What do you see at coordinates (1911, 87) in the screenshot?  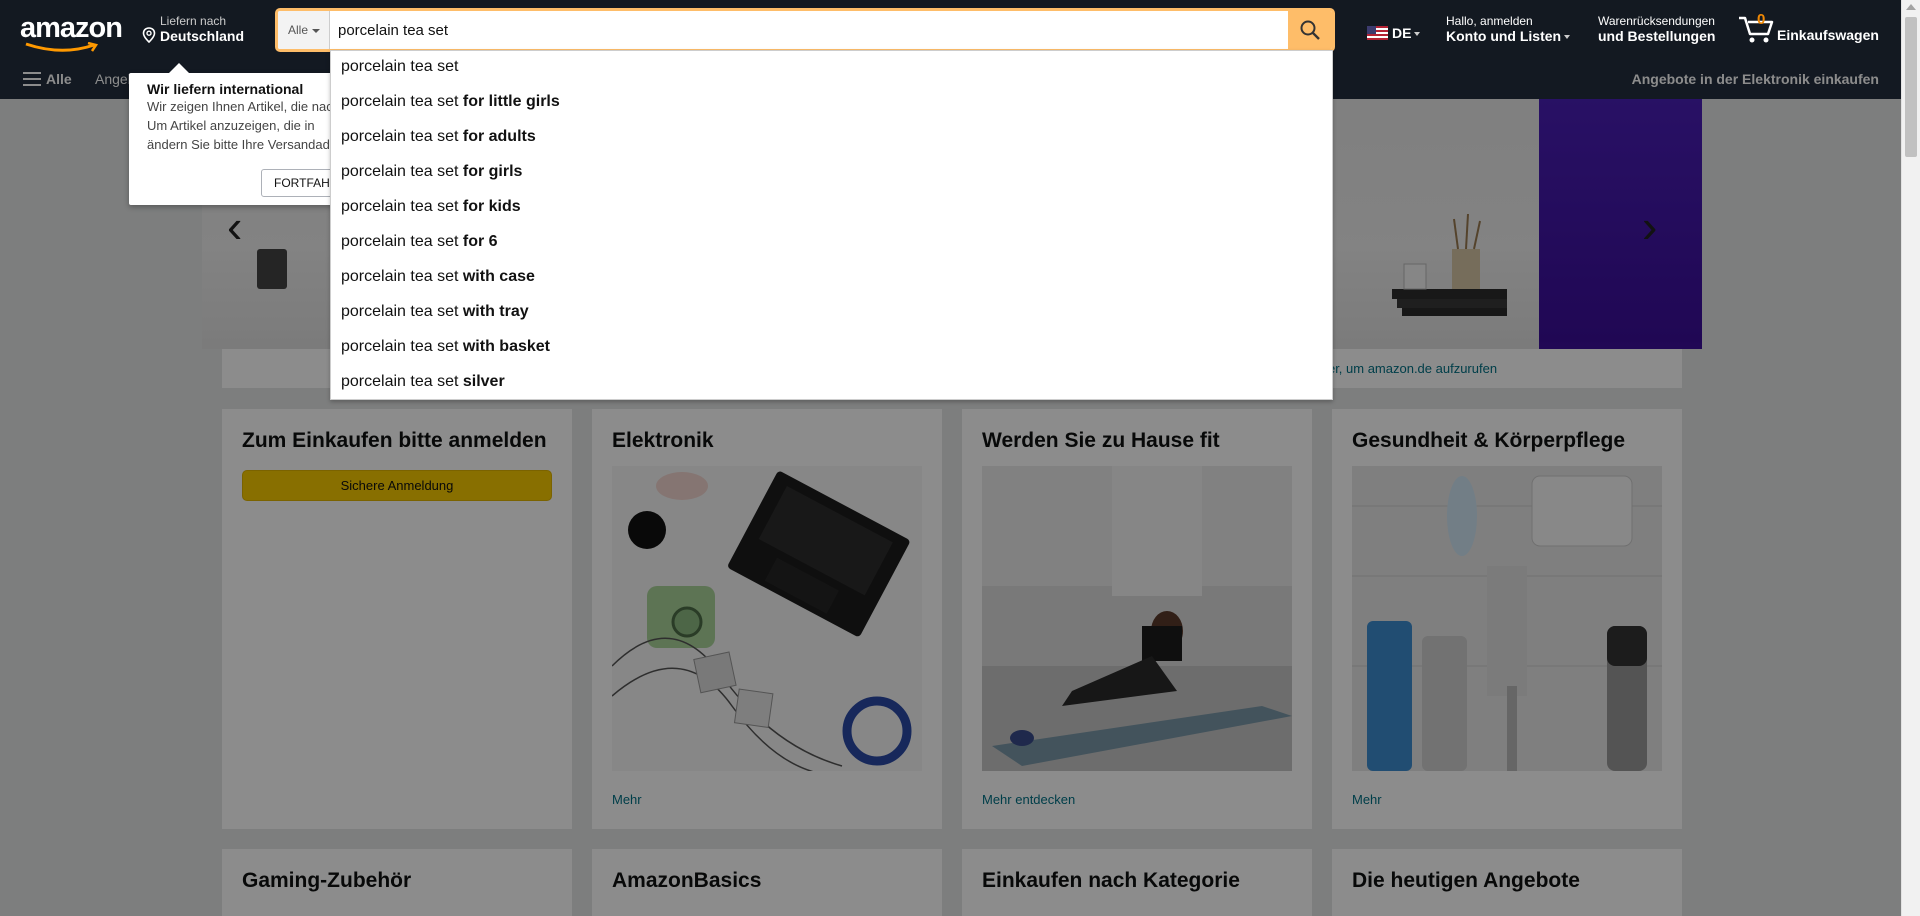 I see `scroll-thumb` at bounding box center [1911, 87].